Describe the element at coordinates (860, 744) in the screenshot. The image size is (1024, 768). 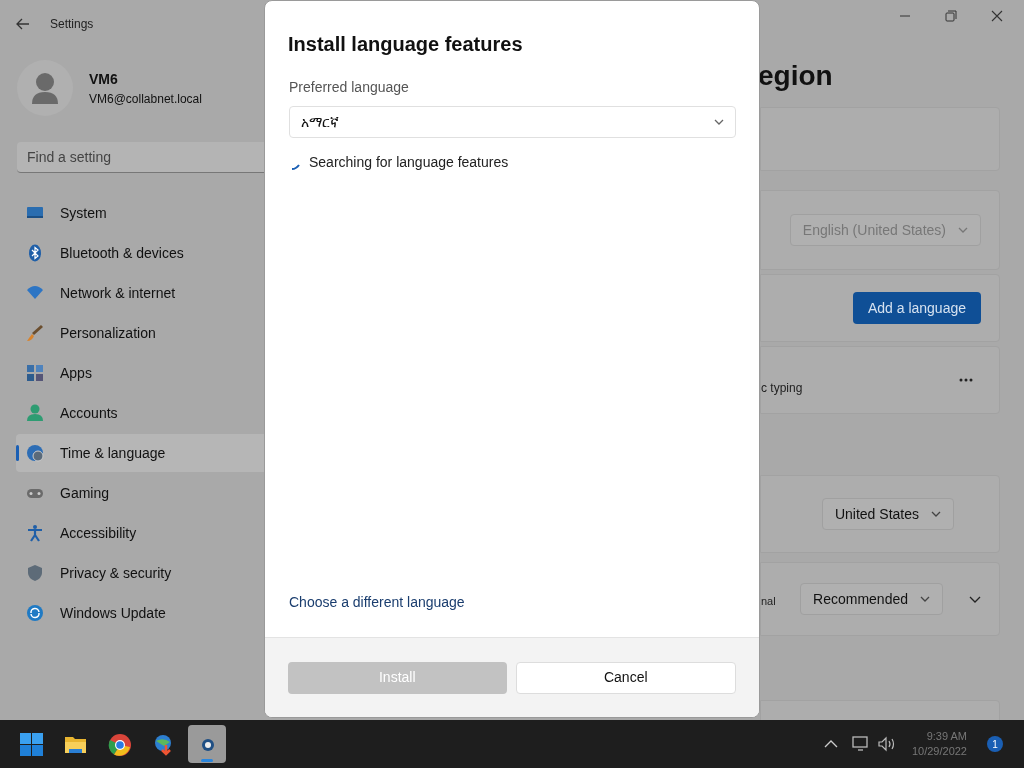
I see `network-icon` at that location.